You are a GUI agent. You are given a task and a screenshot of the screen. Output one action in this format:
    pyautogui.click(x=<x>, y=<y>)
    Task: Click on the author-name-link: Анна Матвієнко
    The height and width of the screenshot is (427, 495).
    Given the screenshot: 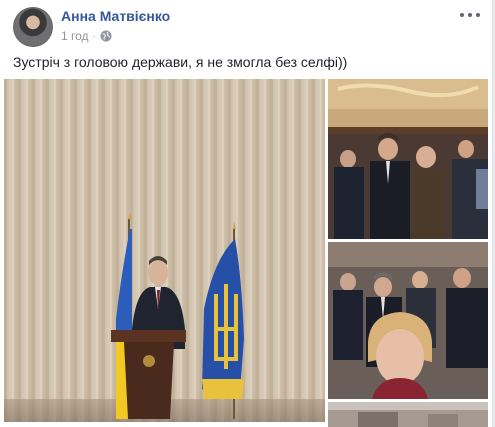 What is the action you would take?
    pyautogui.click(x=115, y=16)
    